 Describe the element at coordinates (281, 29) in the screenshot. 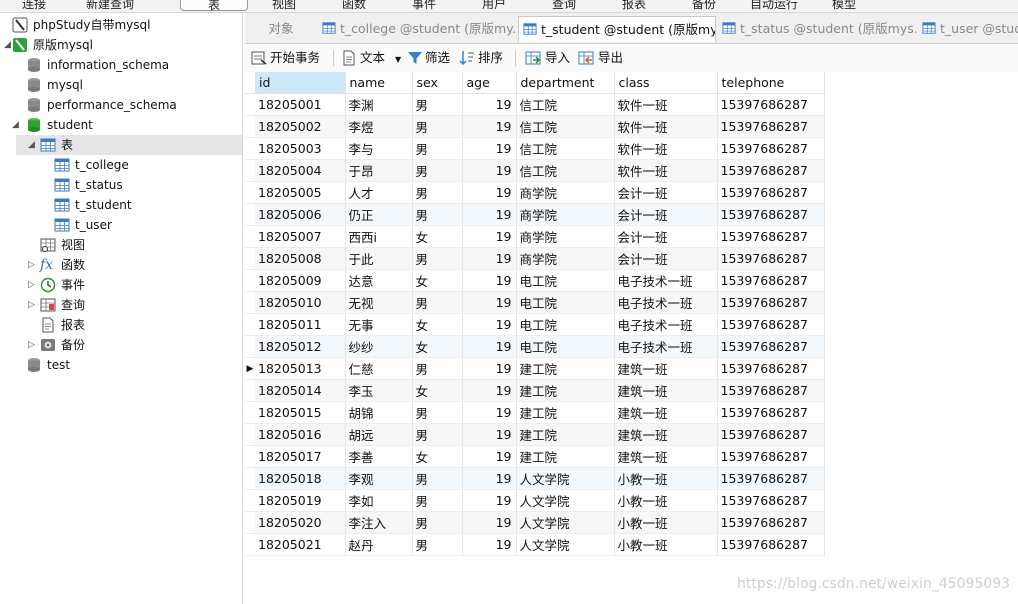

I see `tab-objects: 对象` at that location.